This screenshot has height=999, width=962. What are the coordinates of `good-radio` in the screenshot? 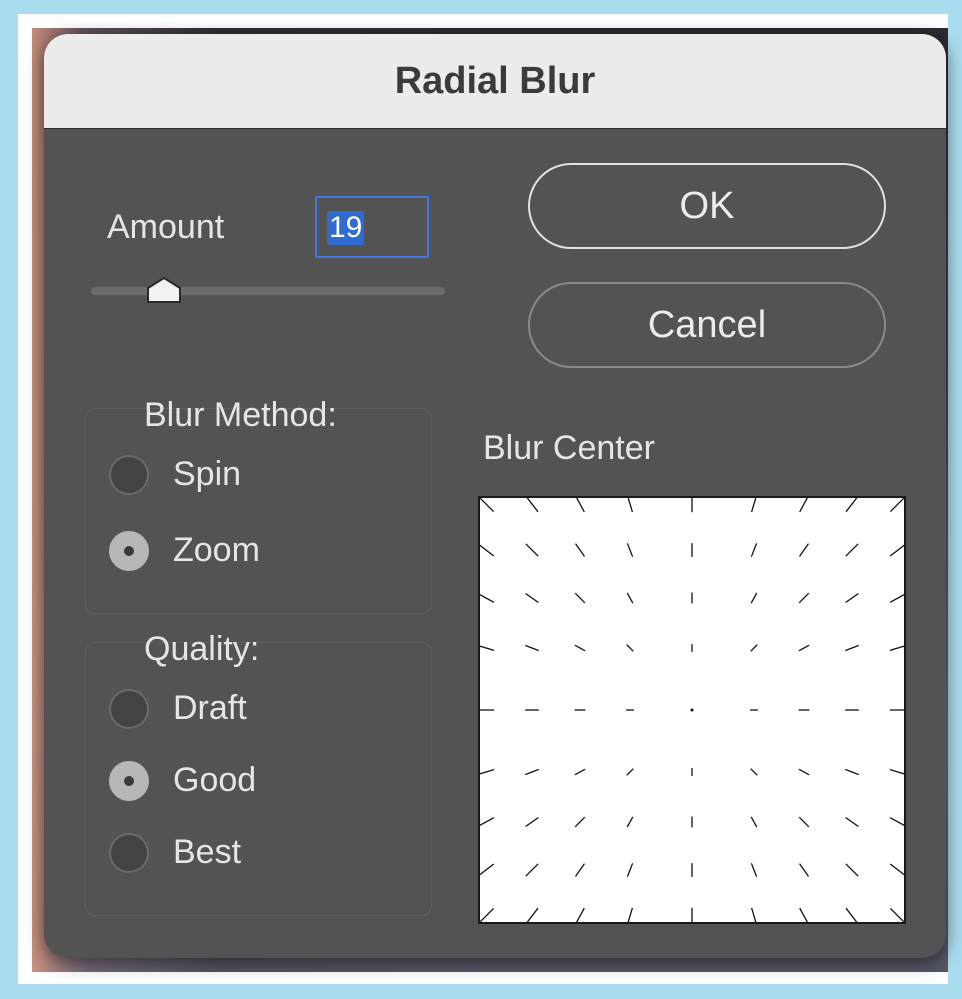 It's located at (129, 781).